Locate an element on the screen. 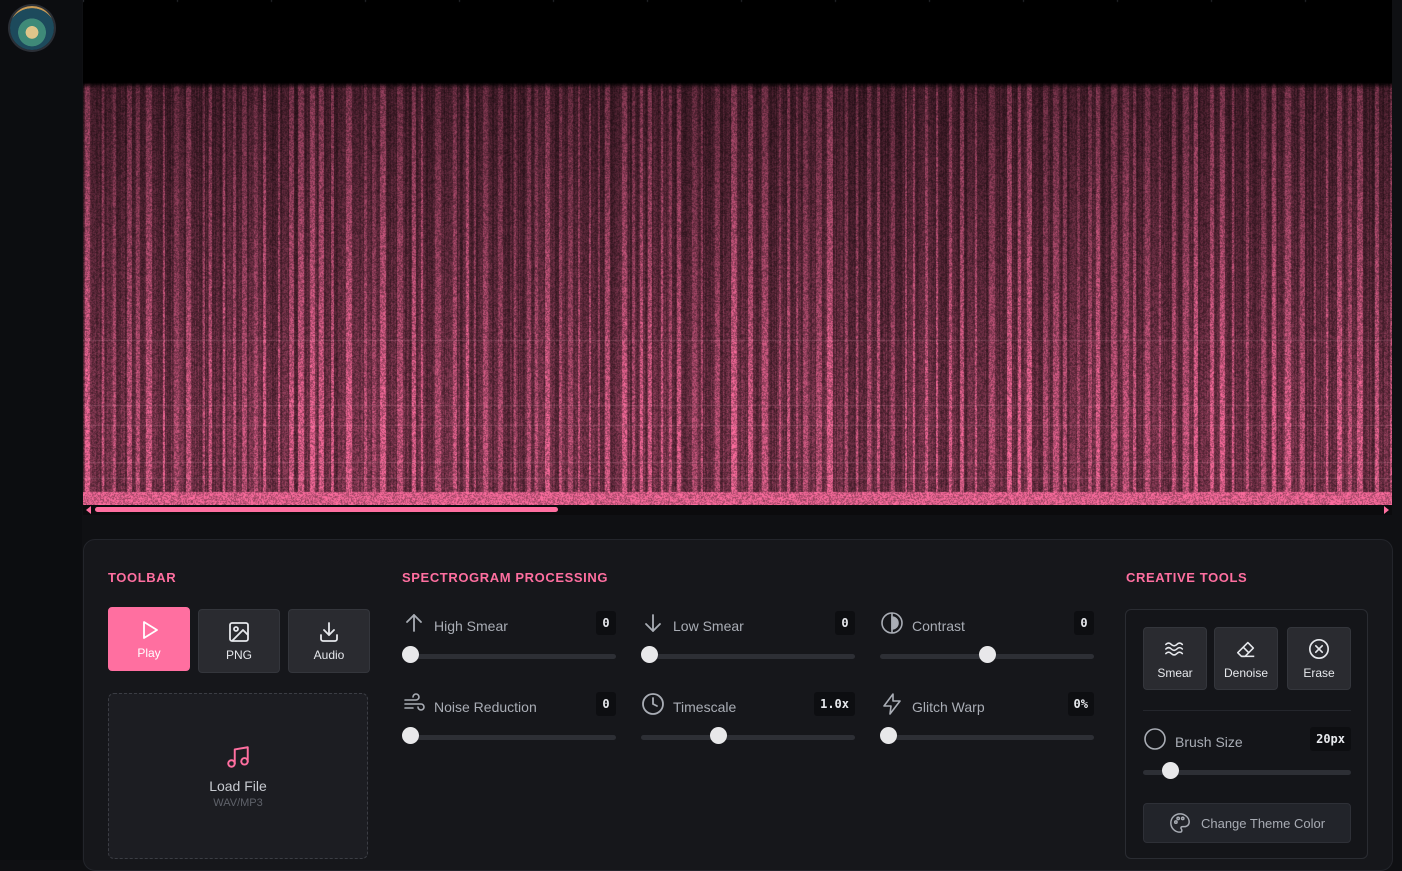  image-icon is located at coordinates (239, 632).